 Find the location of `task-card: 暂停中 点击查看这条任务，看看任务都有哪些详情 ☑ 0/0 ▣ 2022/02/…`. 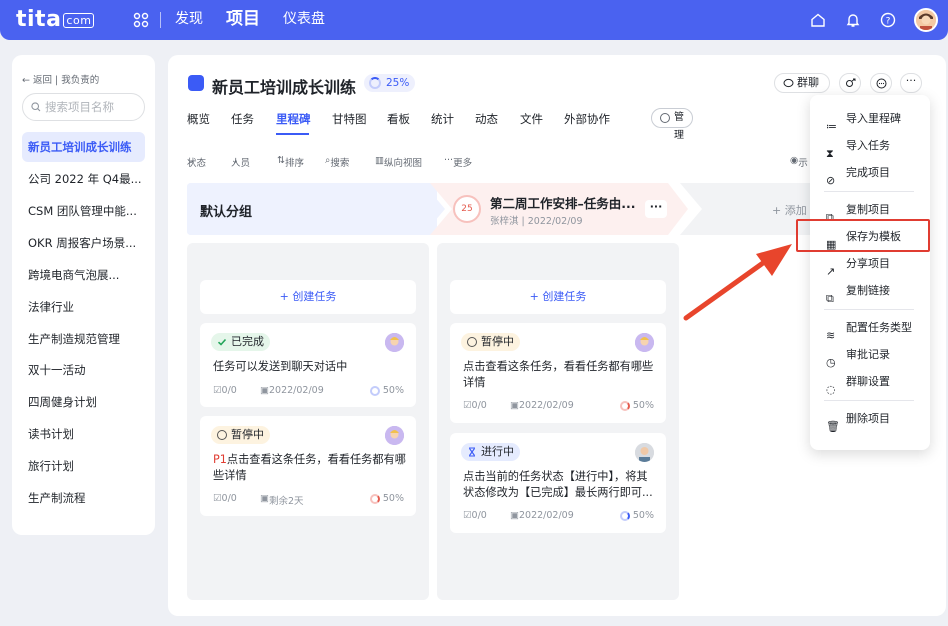

task-card: 暂停中 点击查看这条任务，看看任务都有哪些详情 ☑ 0/0 ▣ 2022/02/… is located at coordinates (558, 373).